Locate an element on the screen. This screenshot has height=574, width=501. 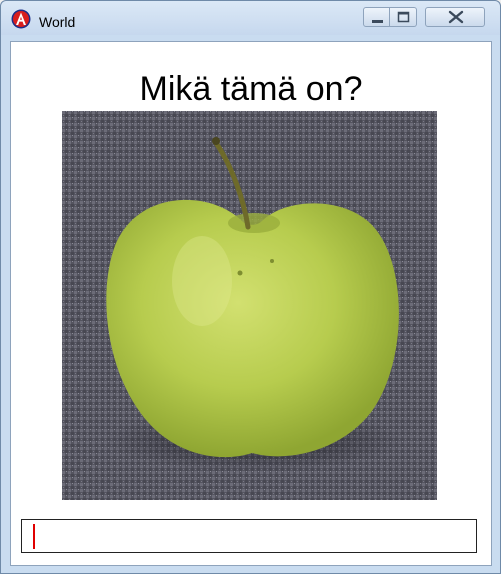
app-logo-icon is located at coordinates (21, 19).